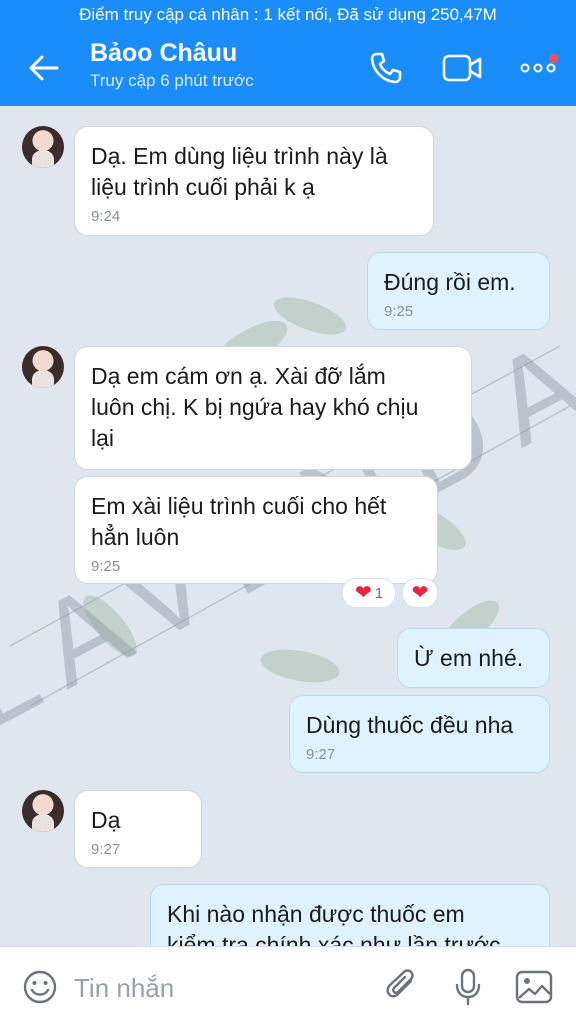 This screenshot has width=576, height=1025. I want to click on reaction-summary: ❤ 1, so click(369, 593).